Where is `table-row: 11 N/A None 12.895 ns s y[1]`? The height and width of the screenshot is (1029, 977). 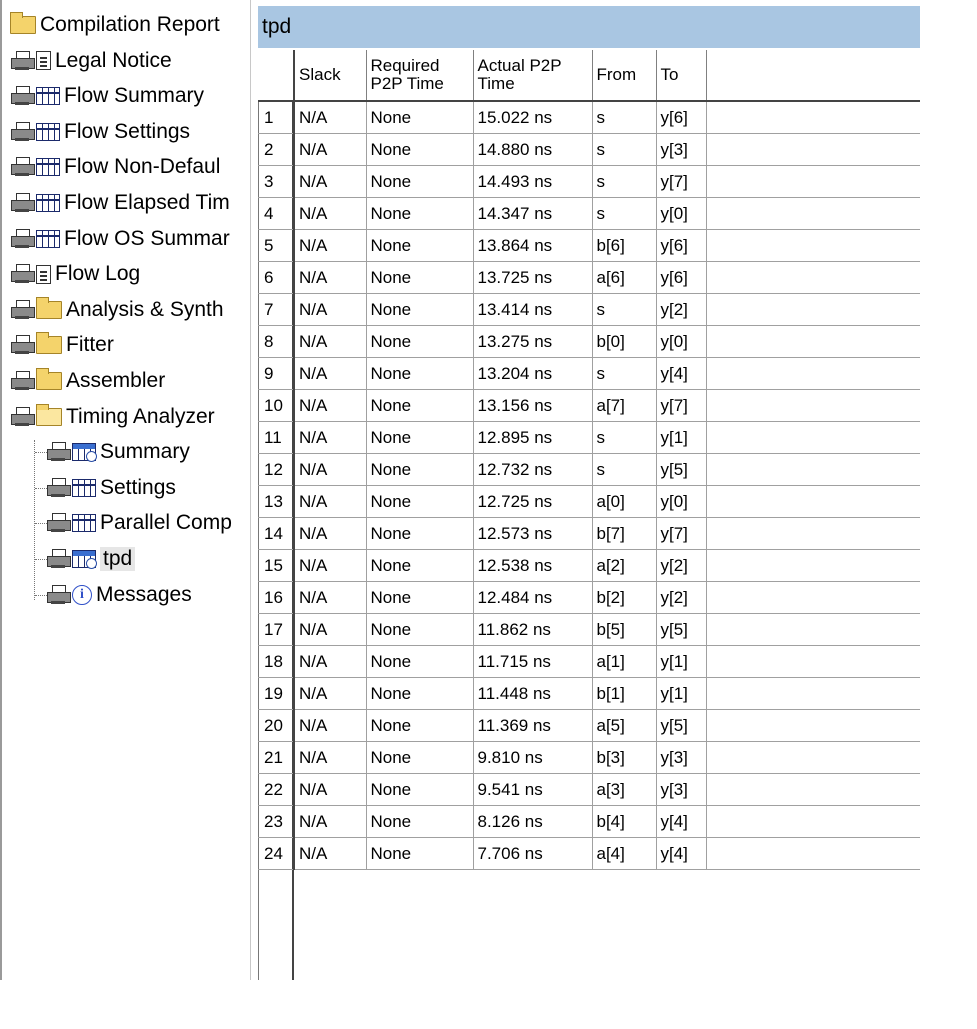 table-row: 11 N/A None 12.895 ns s y[1] is located at coordinates (589, 437).